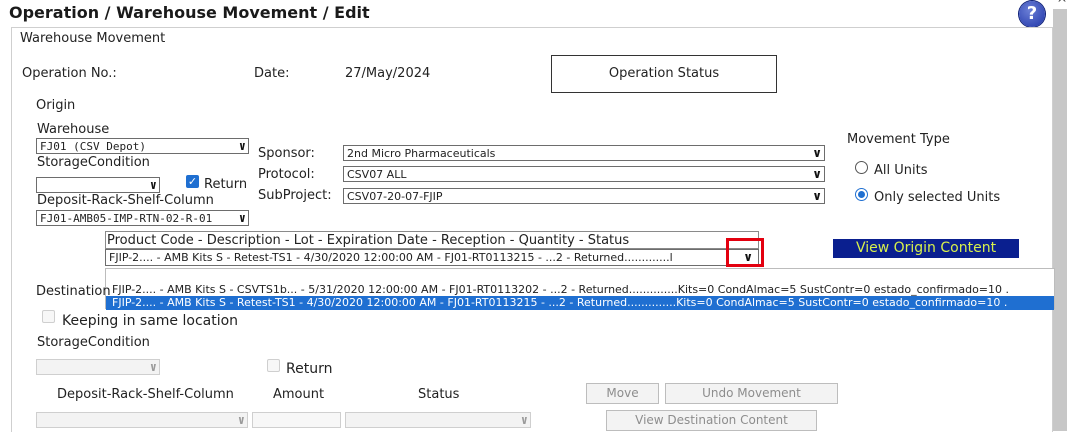  Describe the element at coordinates (126, 218) in the screenshot. I see `deposit-select-value: FJ01-AMB05-IMP-RTN-02-R-01` at that location.